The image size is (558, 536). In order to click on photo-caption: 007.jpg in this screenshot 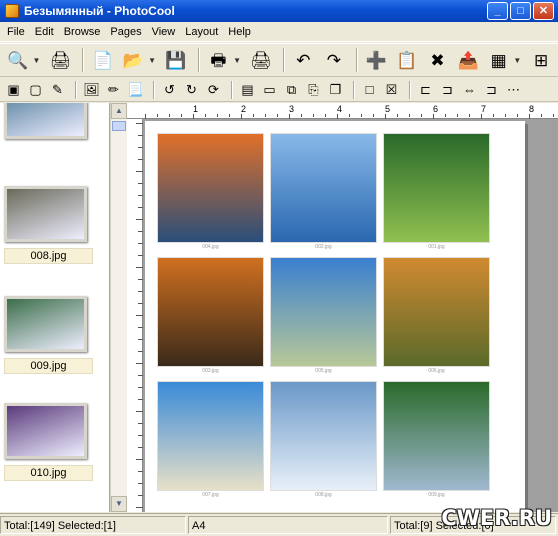, I will do `click(210, 495)`.